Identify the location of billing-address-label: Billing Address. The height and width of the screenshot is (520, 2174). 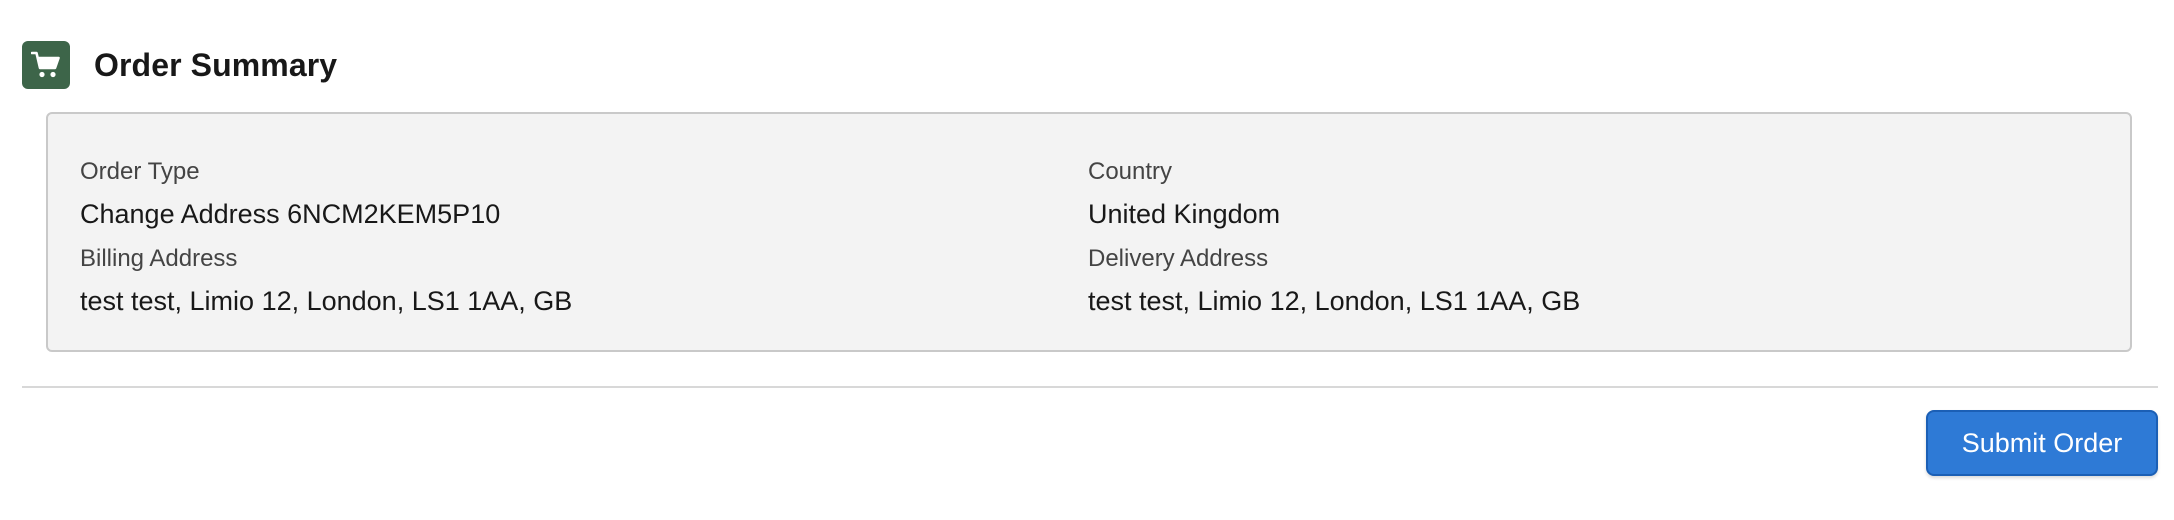
(159, 258).